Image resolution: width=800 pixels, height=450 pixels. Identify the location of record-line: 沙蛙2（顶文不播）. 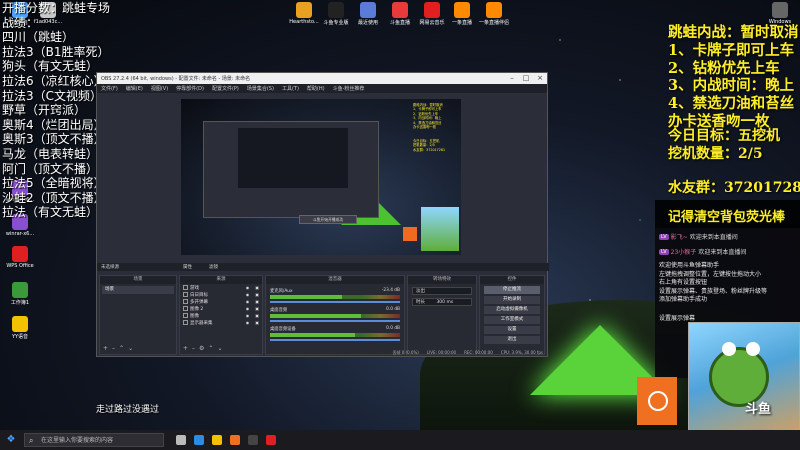
(54, 197).